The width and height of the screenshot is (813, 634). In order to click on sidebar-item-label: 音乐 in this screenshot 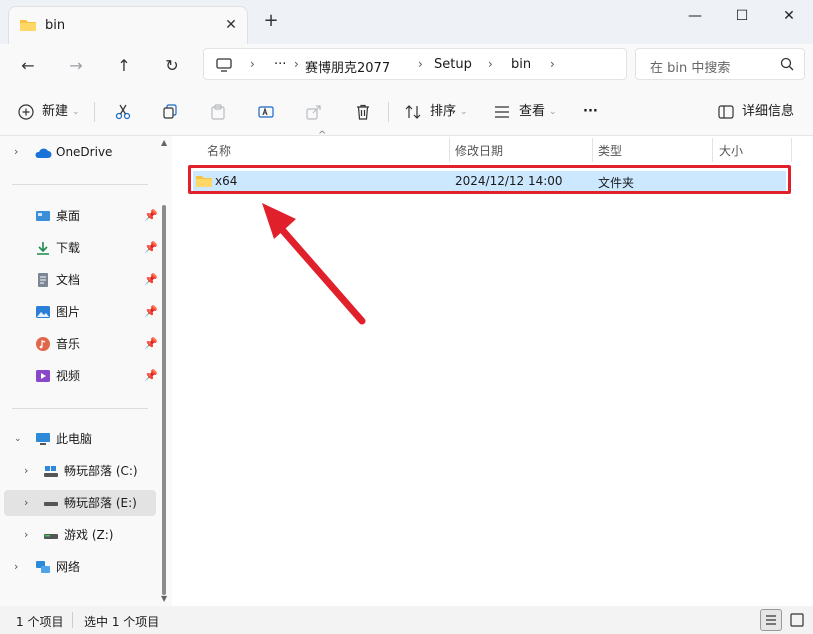, I will do `click(68, 344)`.